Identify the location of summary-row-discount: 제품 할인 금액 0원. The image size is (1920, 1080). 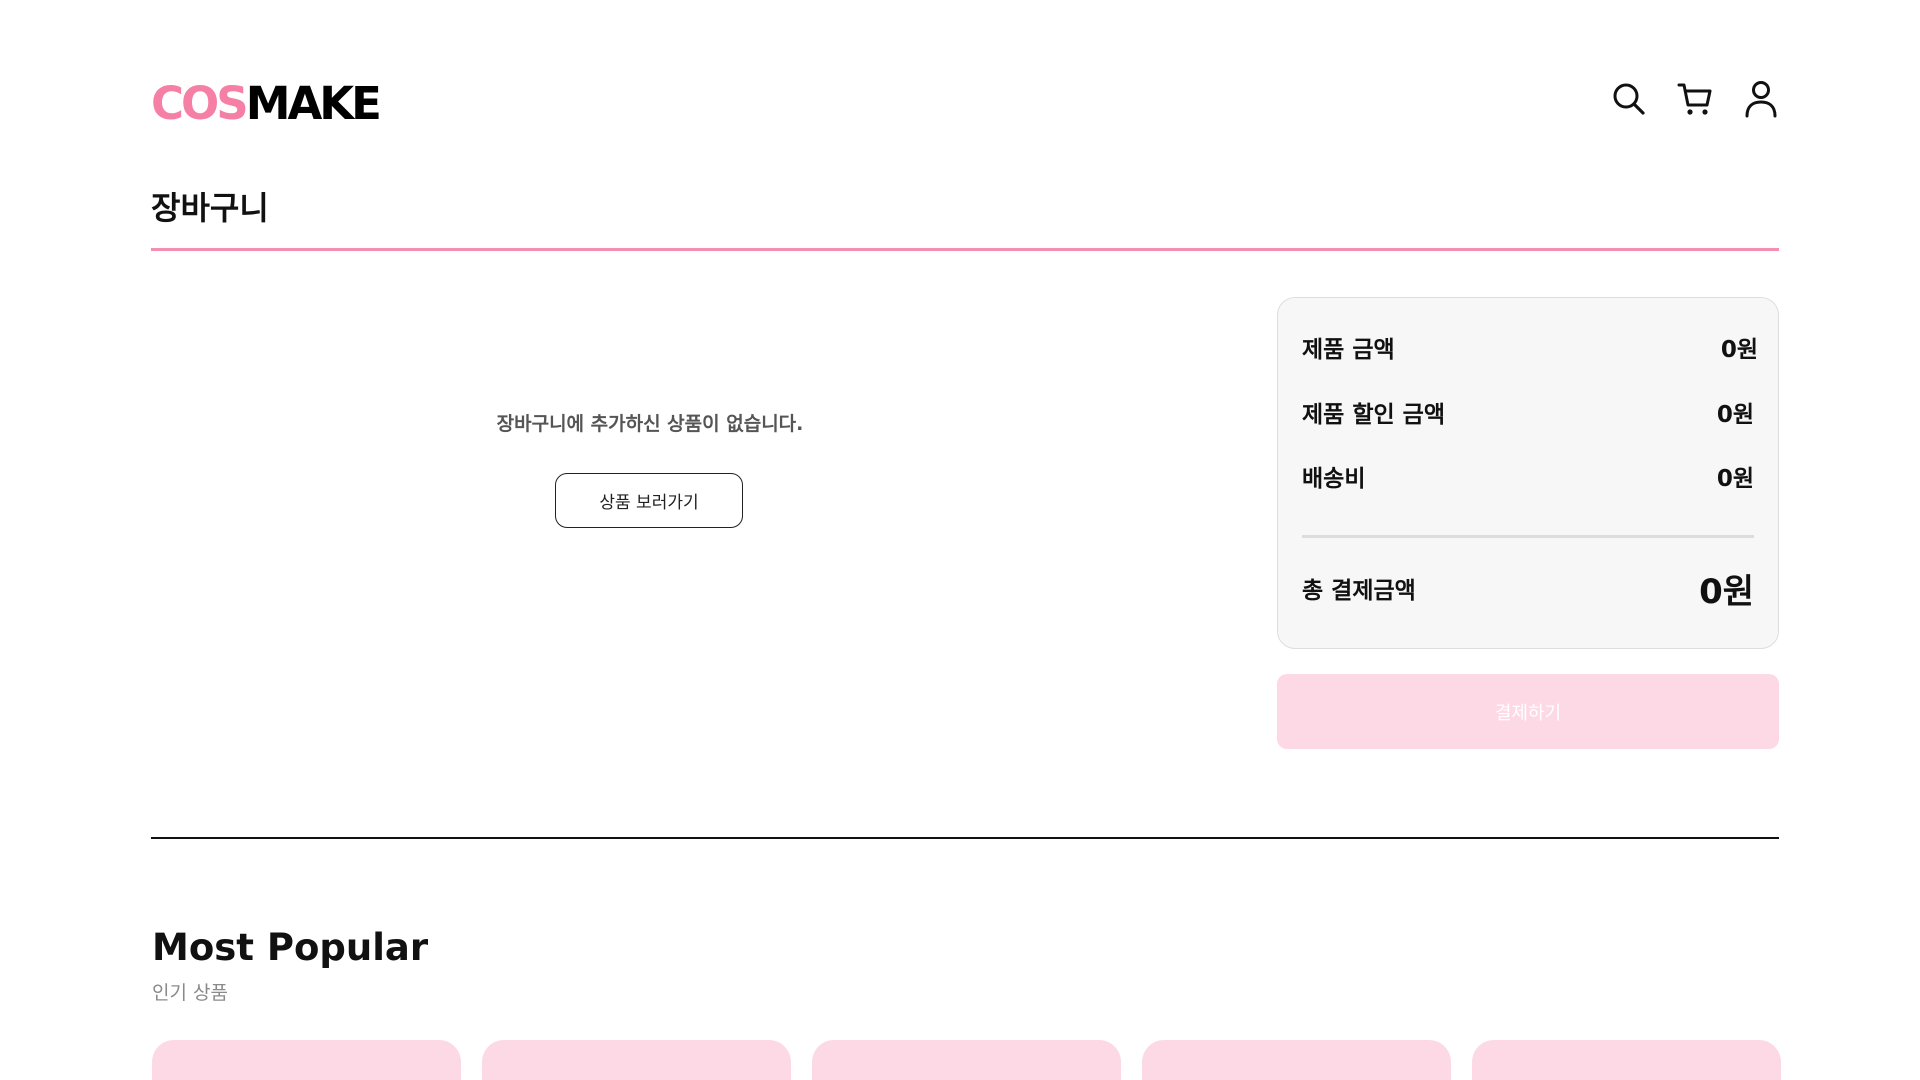
(1528, 412).